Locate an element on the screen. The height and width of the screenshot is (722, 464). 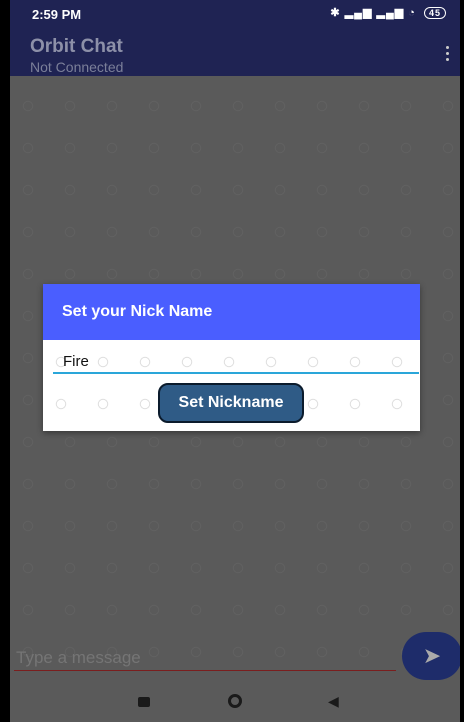
status-bar: 2:59 PM ✱ ▂▄▆ ▂▄▆ ◔ 45 is located at coordinates (235, 14).